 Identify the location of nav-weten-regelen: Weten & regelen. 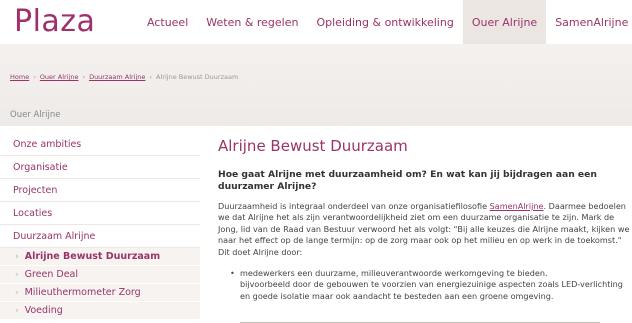
(252, 22).